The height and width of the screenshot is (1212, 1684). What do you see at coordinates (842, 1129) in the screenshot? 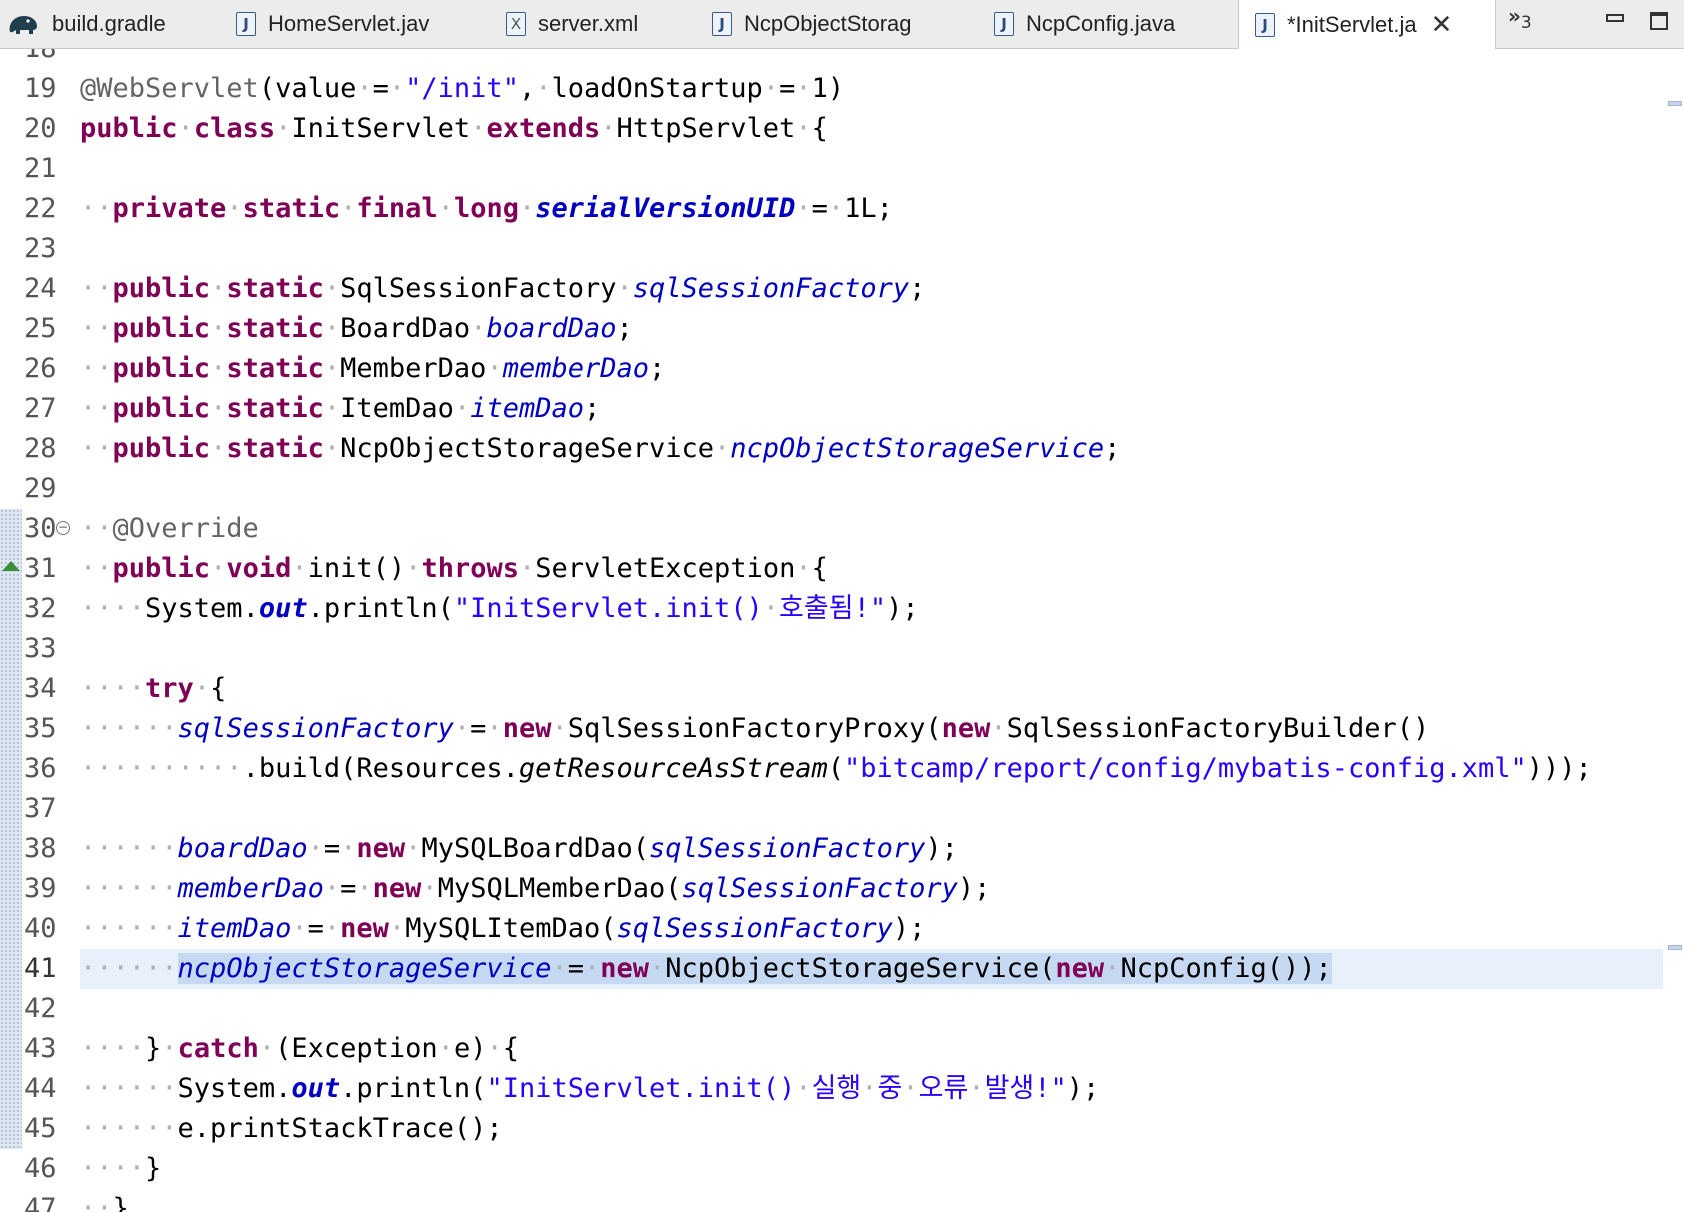
I see `code-line: 45 ······e.printStackTrace();` at bounding box center [842, 1129].